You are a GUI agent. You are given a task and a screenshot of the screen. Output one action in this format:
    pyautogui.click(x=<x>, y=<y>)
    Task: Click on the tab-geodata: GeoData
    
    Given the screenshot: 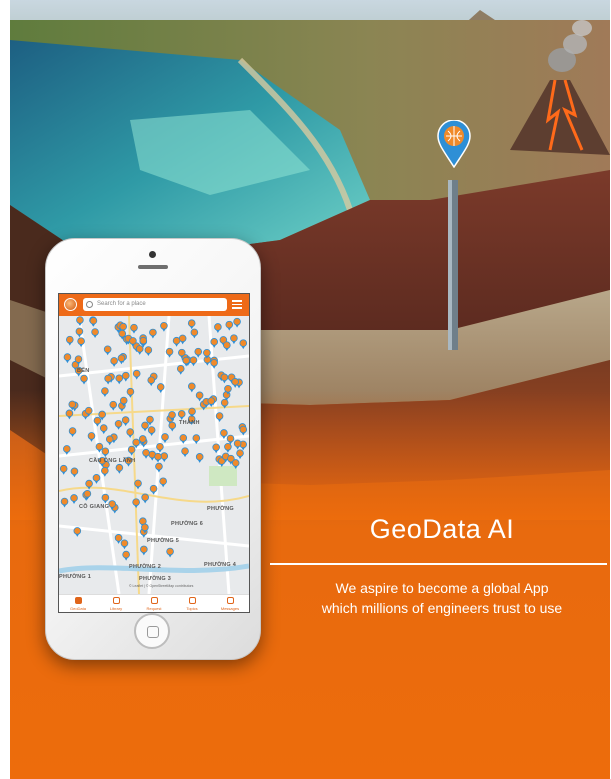 What is the action you would take?
    pyautogui.click(x=78, y=603)
    